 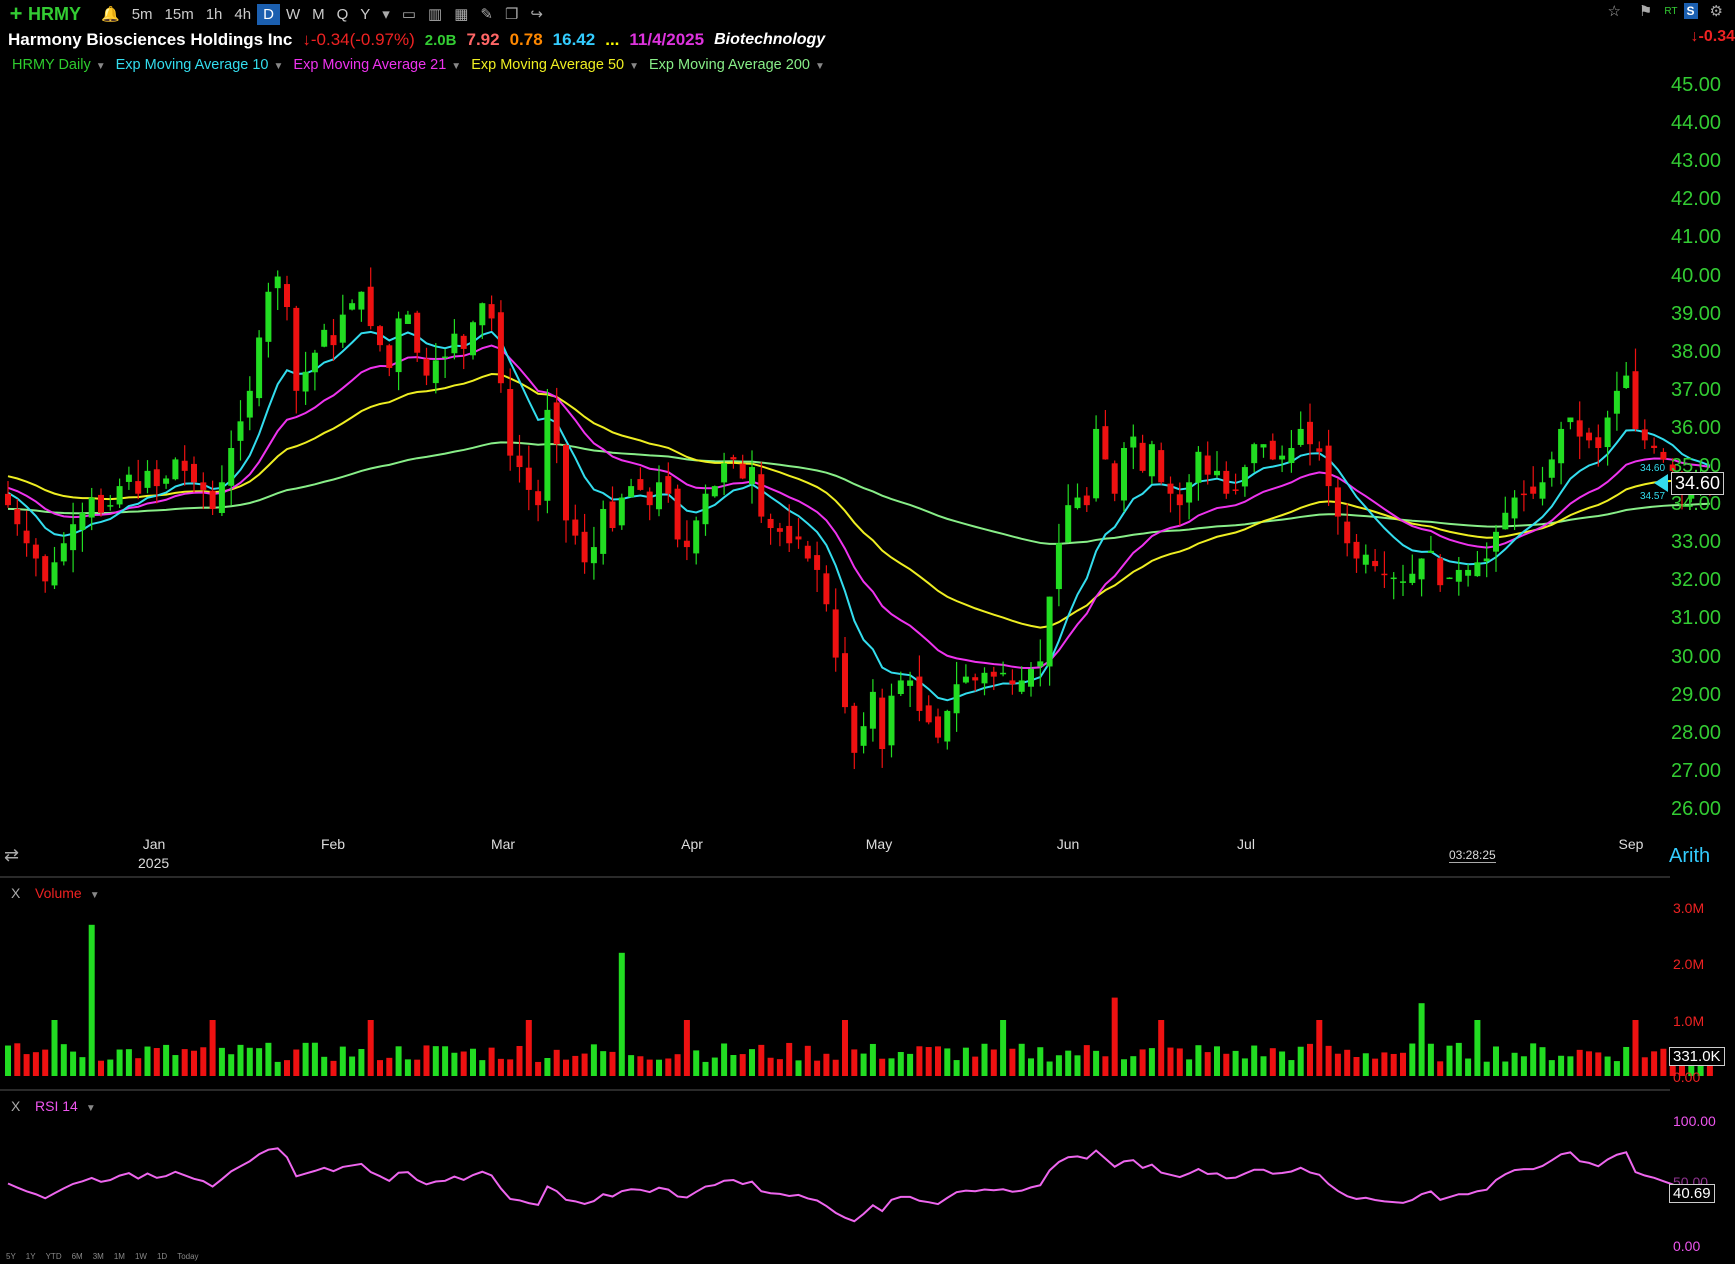 I want to click on price-axis-label: 44.00, so click(x=1696, y=123).